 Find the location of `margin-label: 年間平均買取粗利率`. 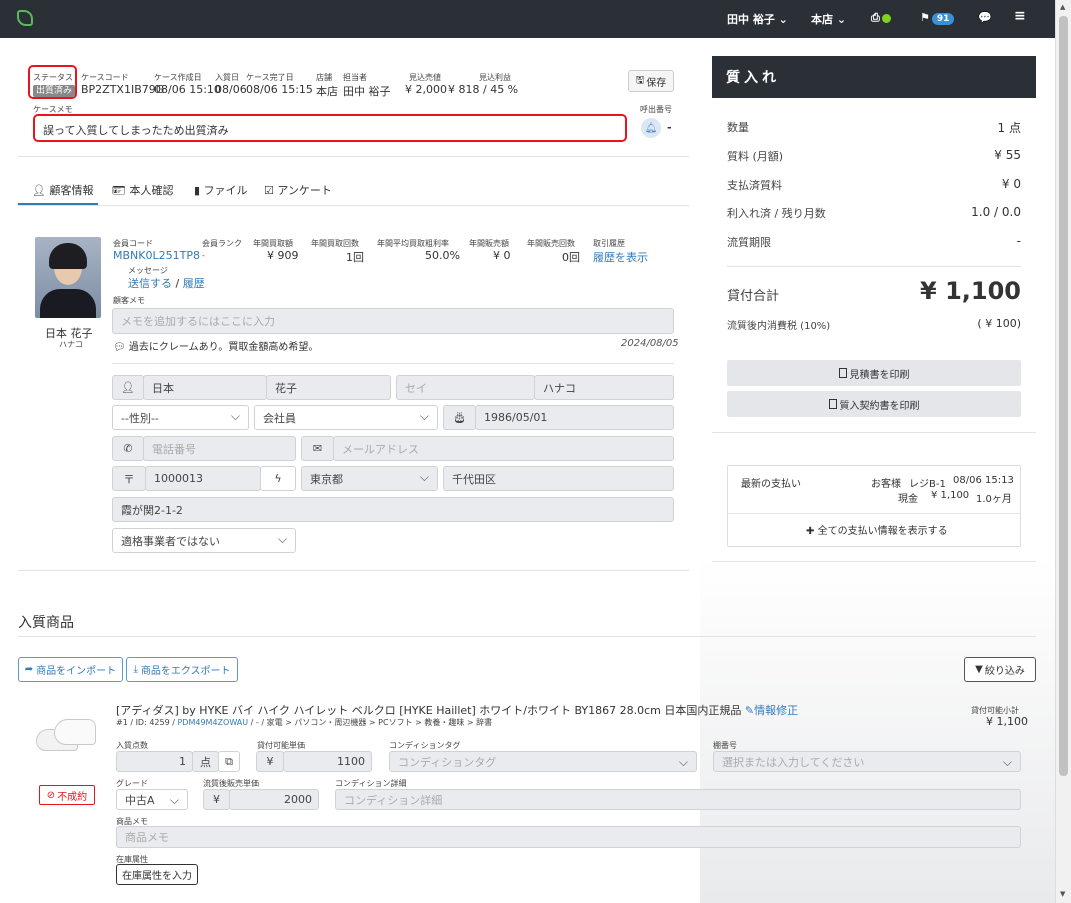

margin-label: 年間平均買取粗利率 is located at coordinates (413, 243).